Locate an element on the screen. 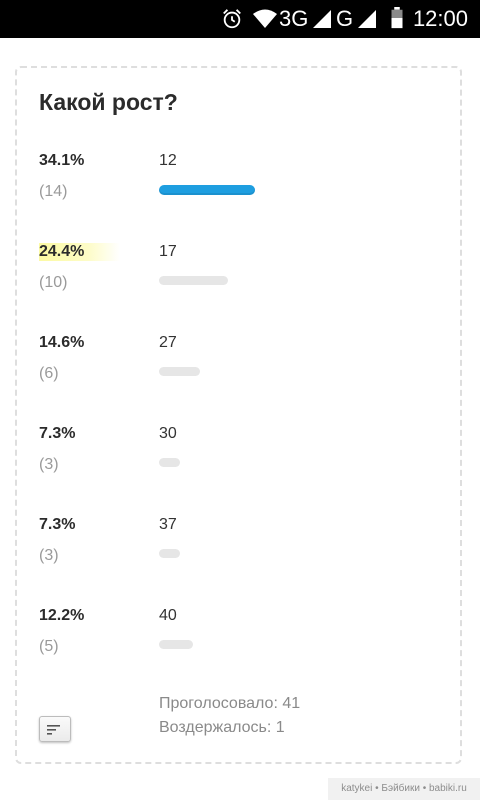  option-vote-count: (10) is located at coordinates (53, 282).